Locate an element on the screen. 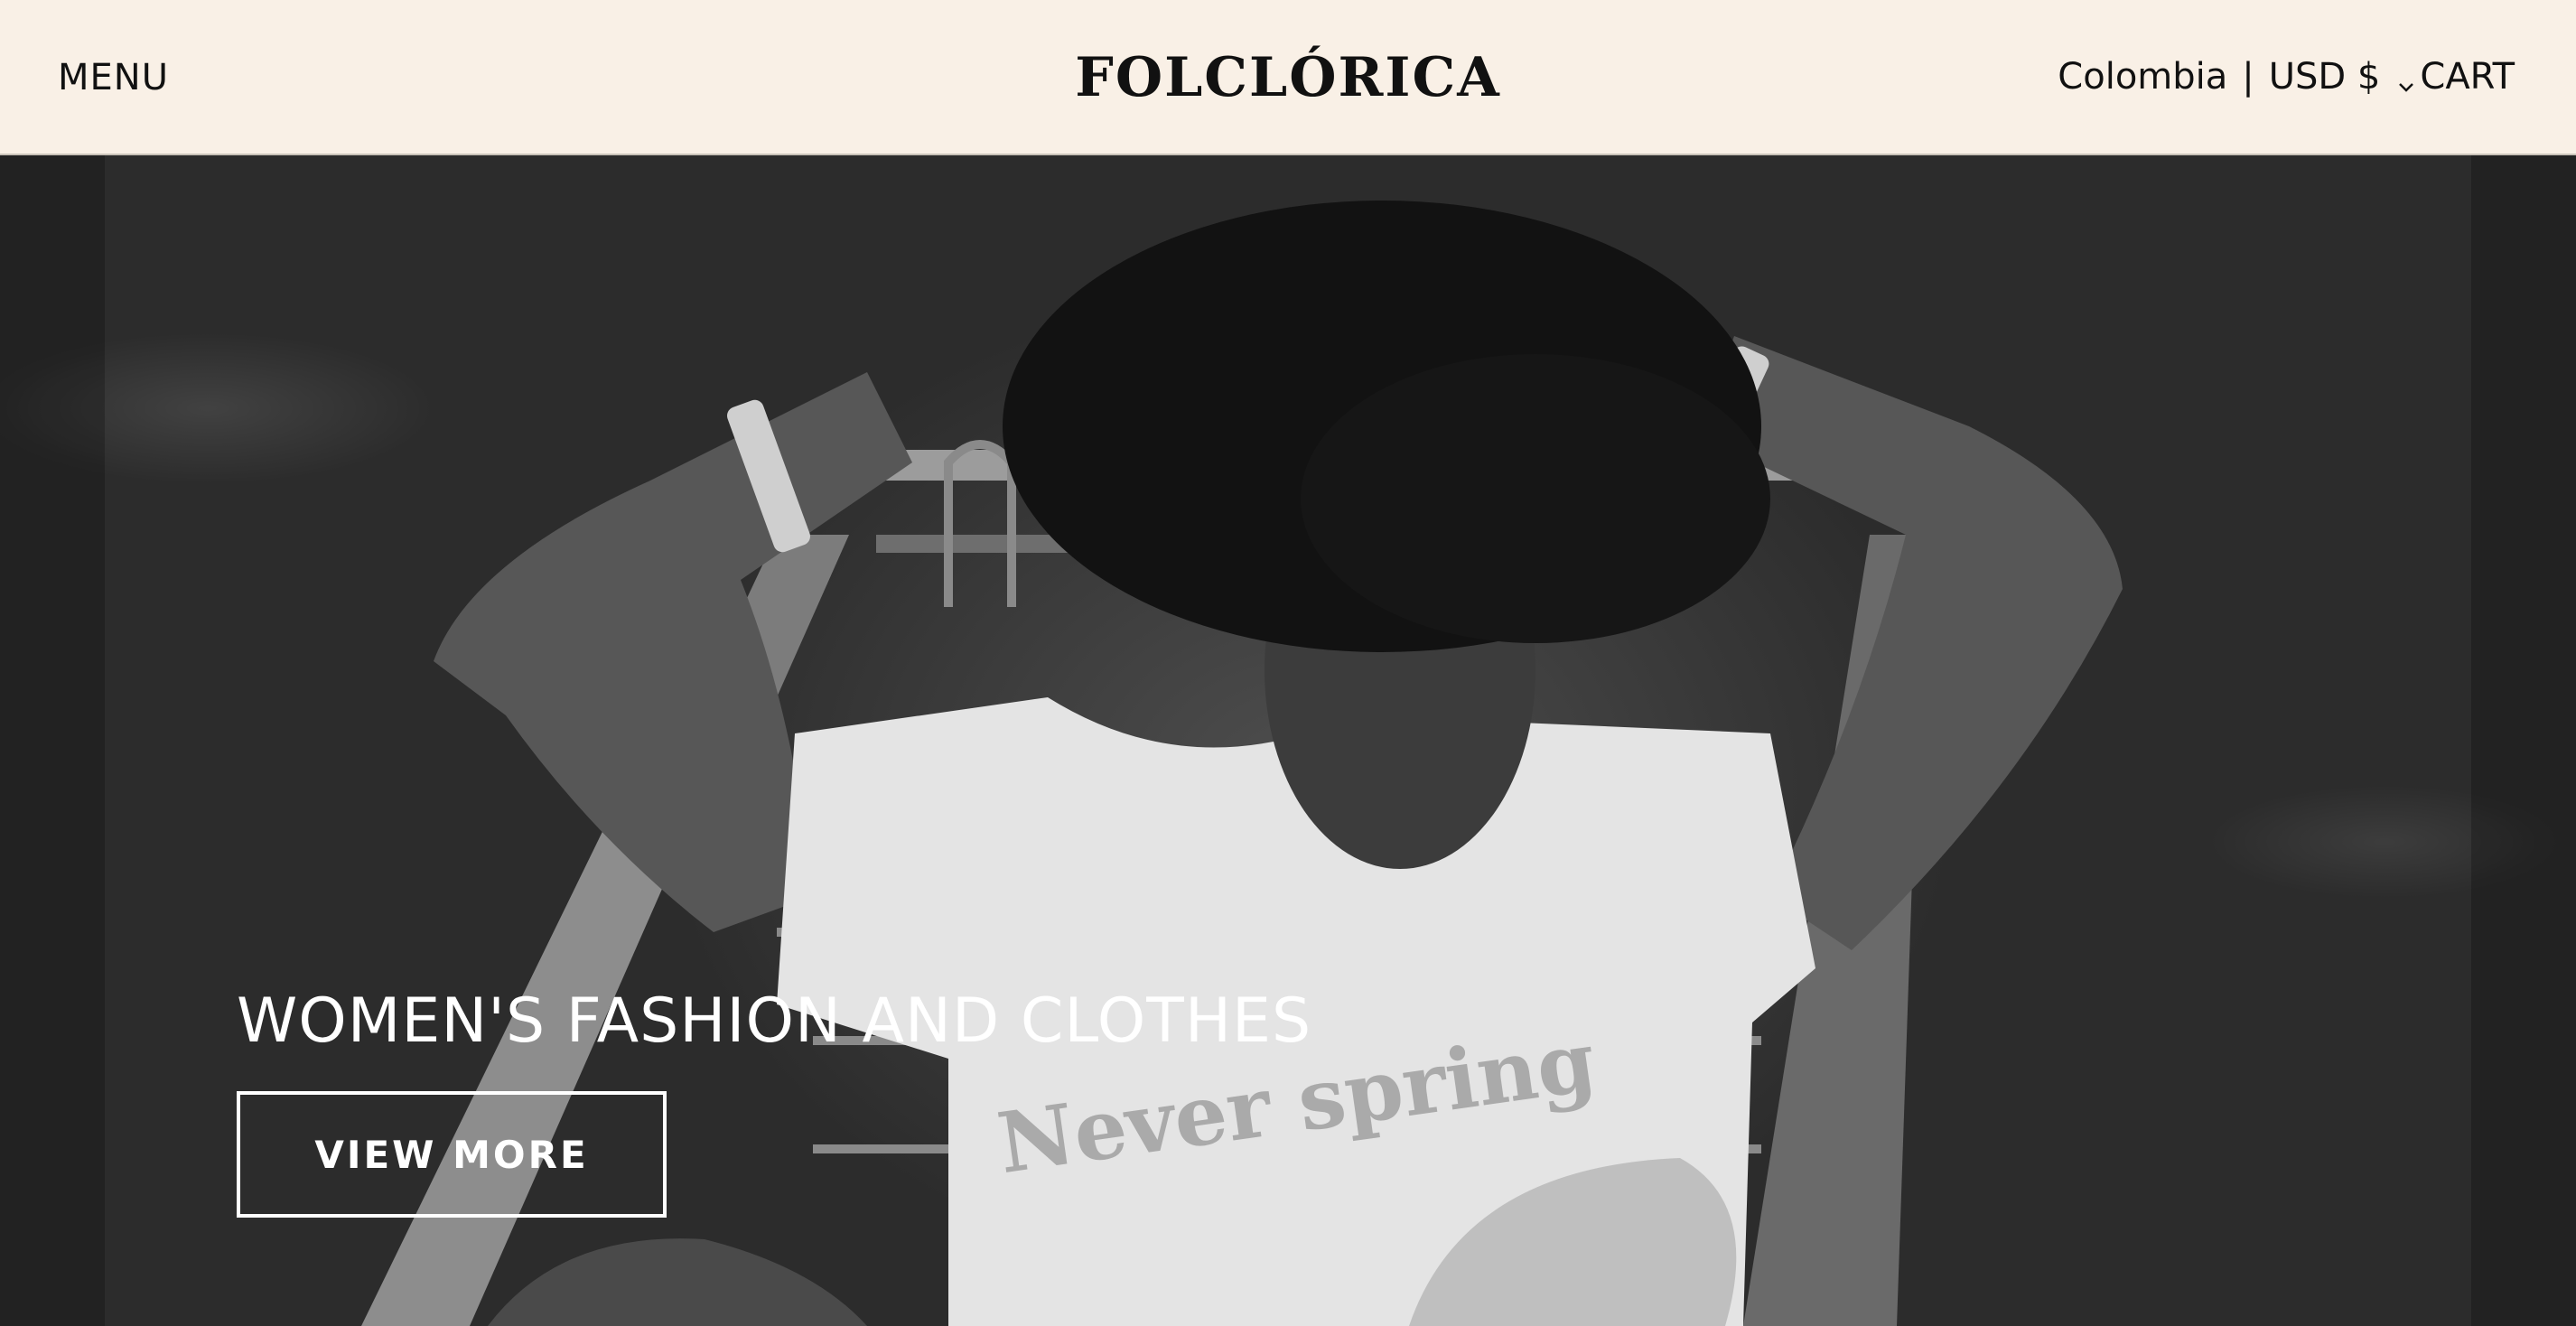  country-selector: Colombia is located at coordinates (2142, 76).